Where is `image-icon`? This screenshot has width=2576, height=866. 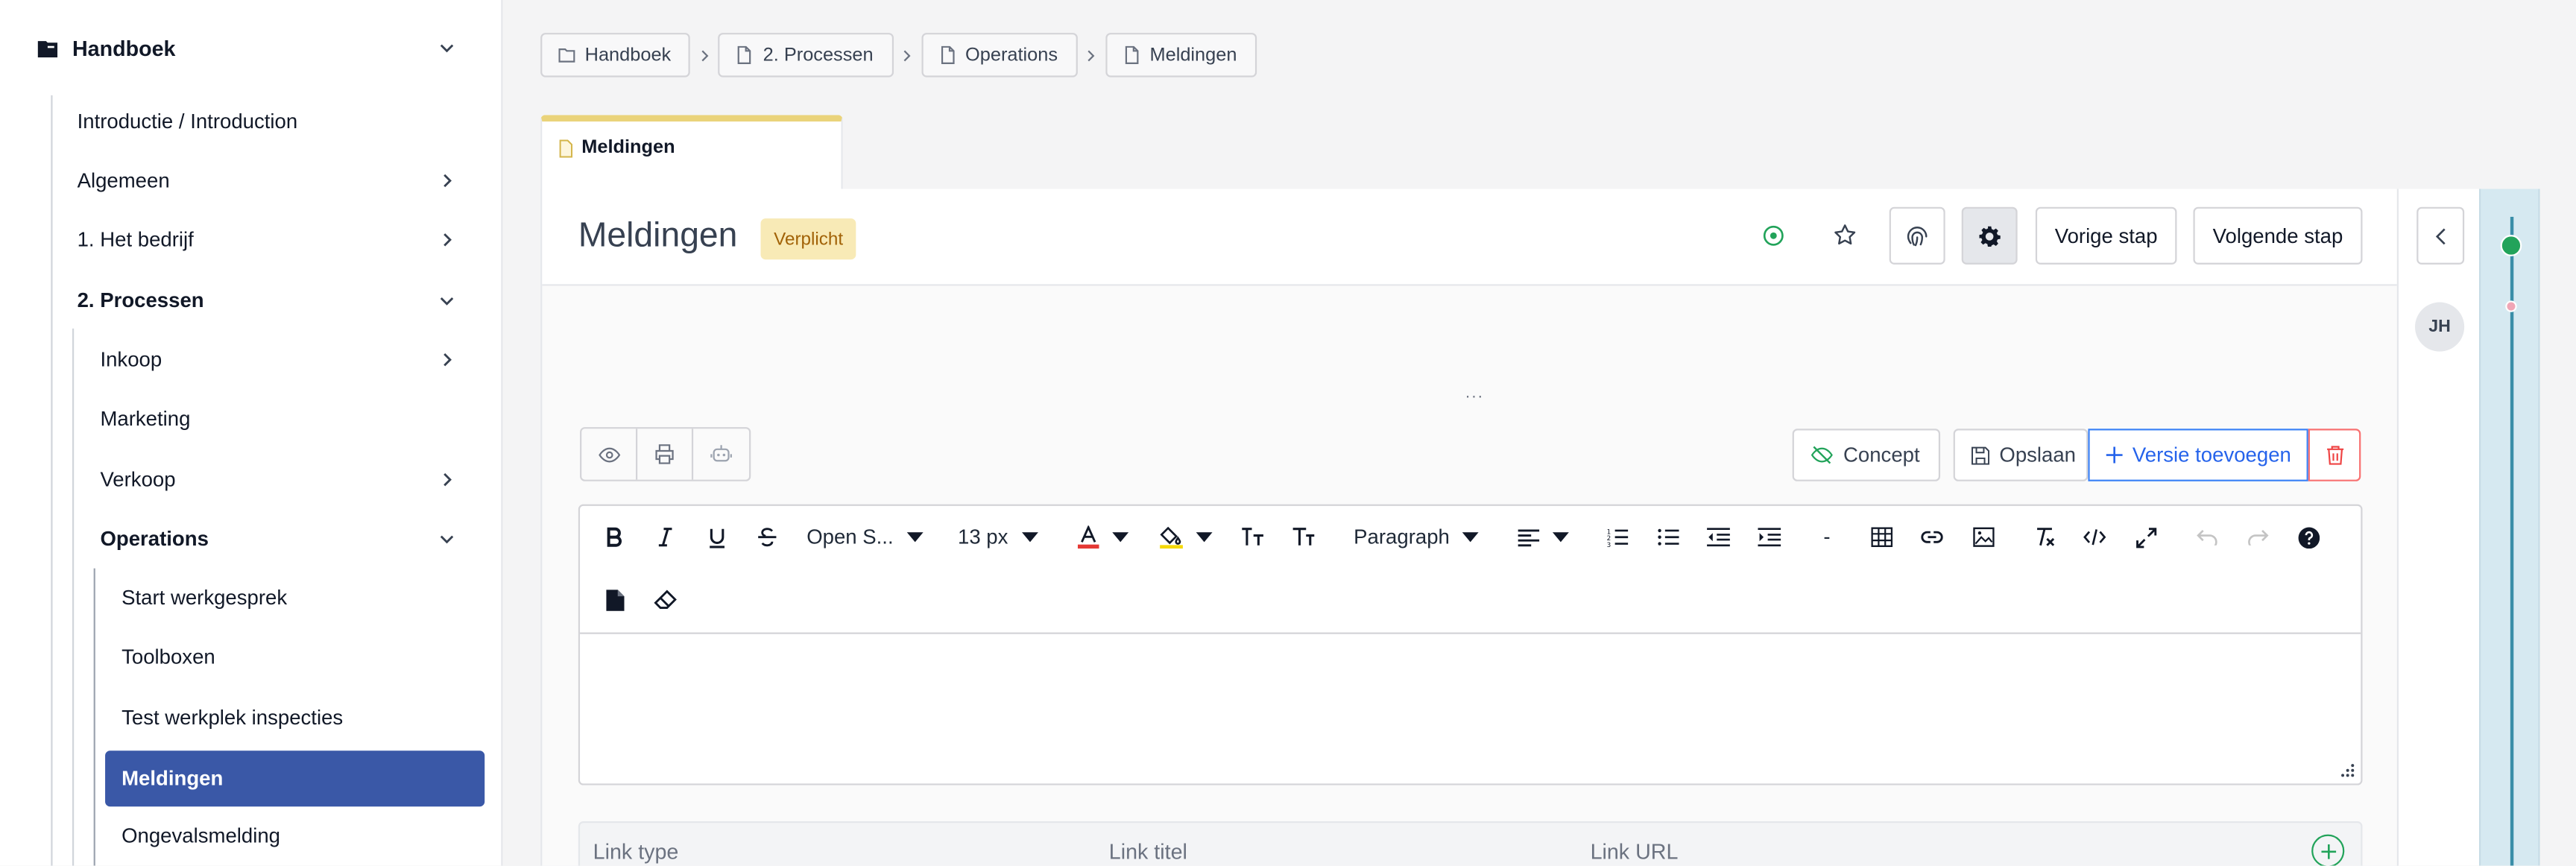 image-icon is located at coordinates (1983, 537).